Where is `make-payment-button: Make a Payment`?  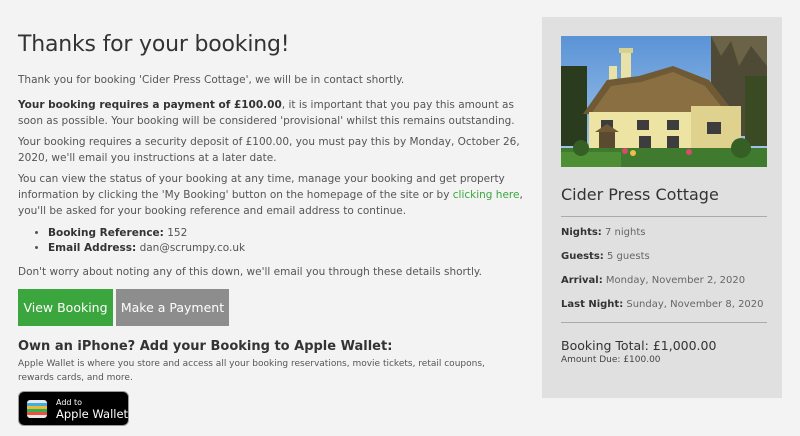
make-payment-button: Make a Payment is located at coordinates (172, 307).